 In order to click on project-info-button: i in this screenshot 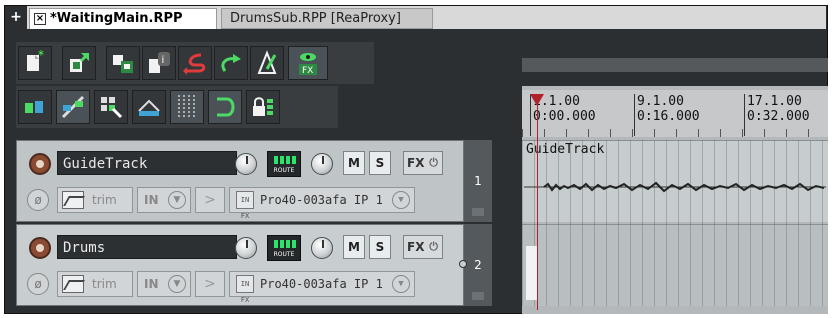, I will do `click(159, 63)`.